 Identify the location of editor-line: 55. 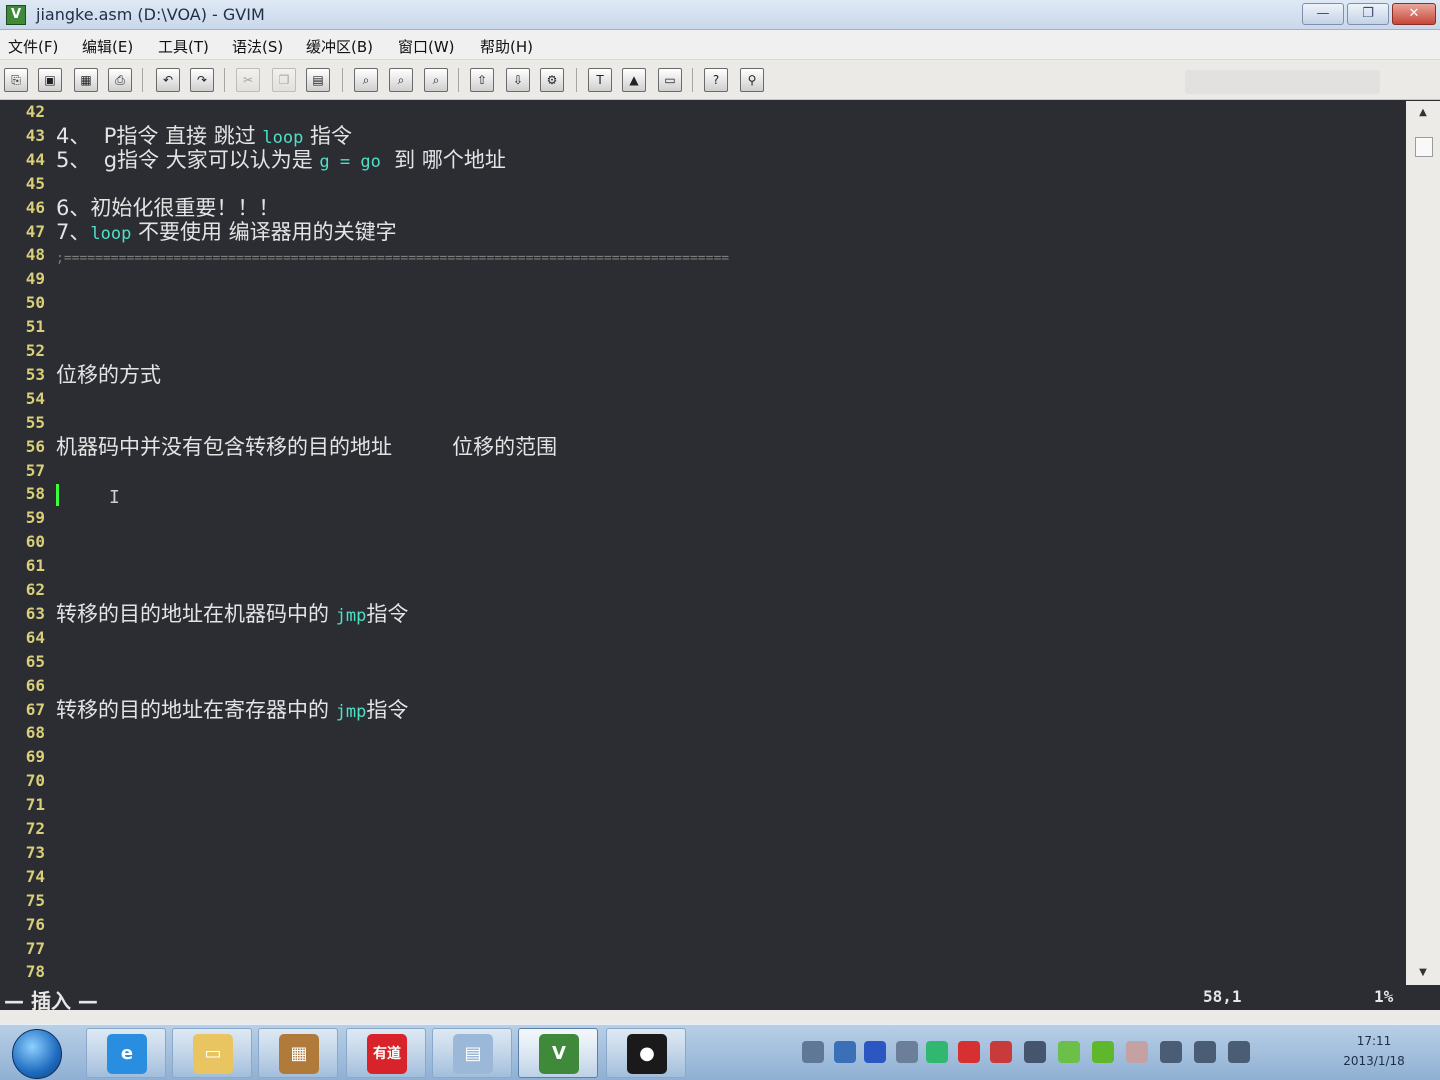
(703, 424).